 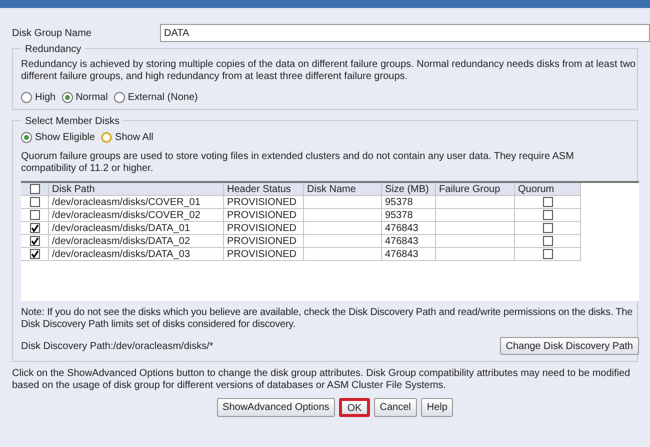 What do you see at coordinates (354, 407) in the screenshot?
I see `dialog-button: OK` at bounding box center [354, 407].